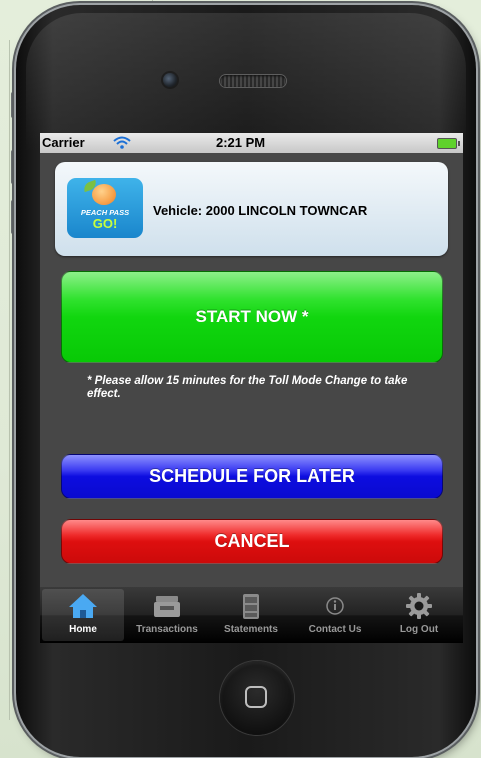  What do you see at coordinates (419, 606) in the screenshot?
I see `gear-icon` at bounding box center [419, 606].